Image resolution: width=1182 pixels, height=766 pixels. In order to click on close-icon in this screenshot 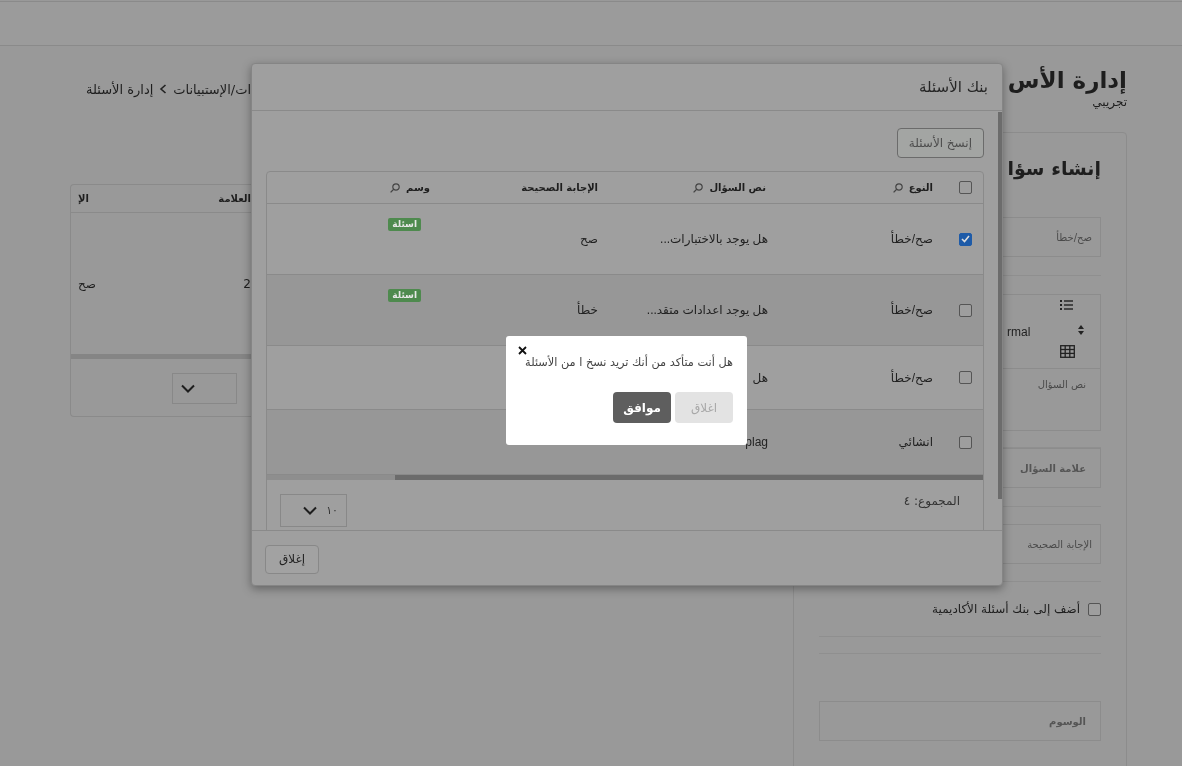, I will do `click(522, 350)`.